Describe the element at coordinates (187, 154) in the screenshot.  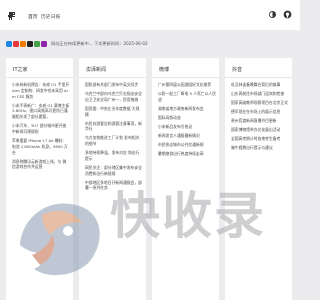
I see `list-item: 暑期旅游出行热度持续走高` at that location.